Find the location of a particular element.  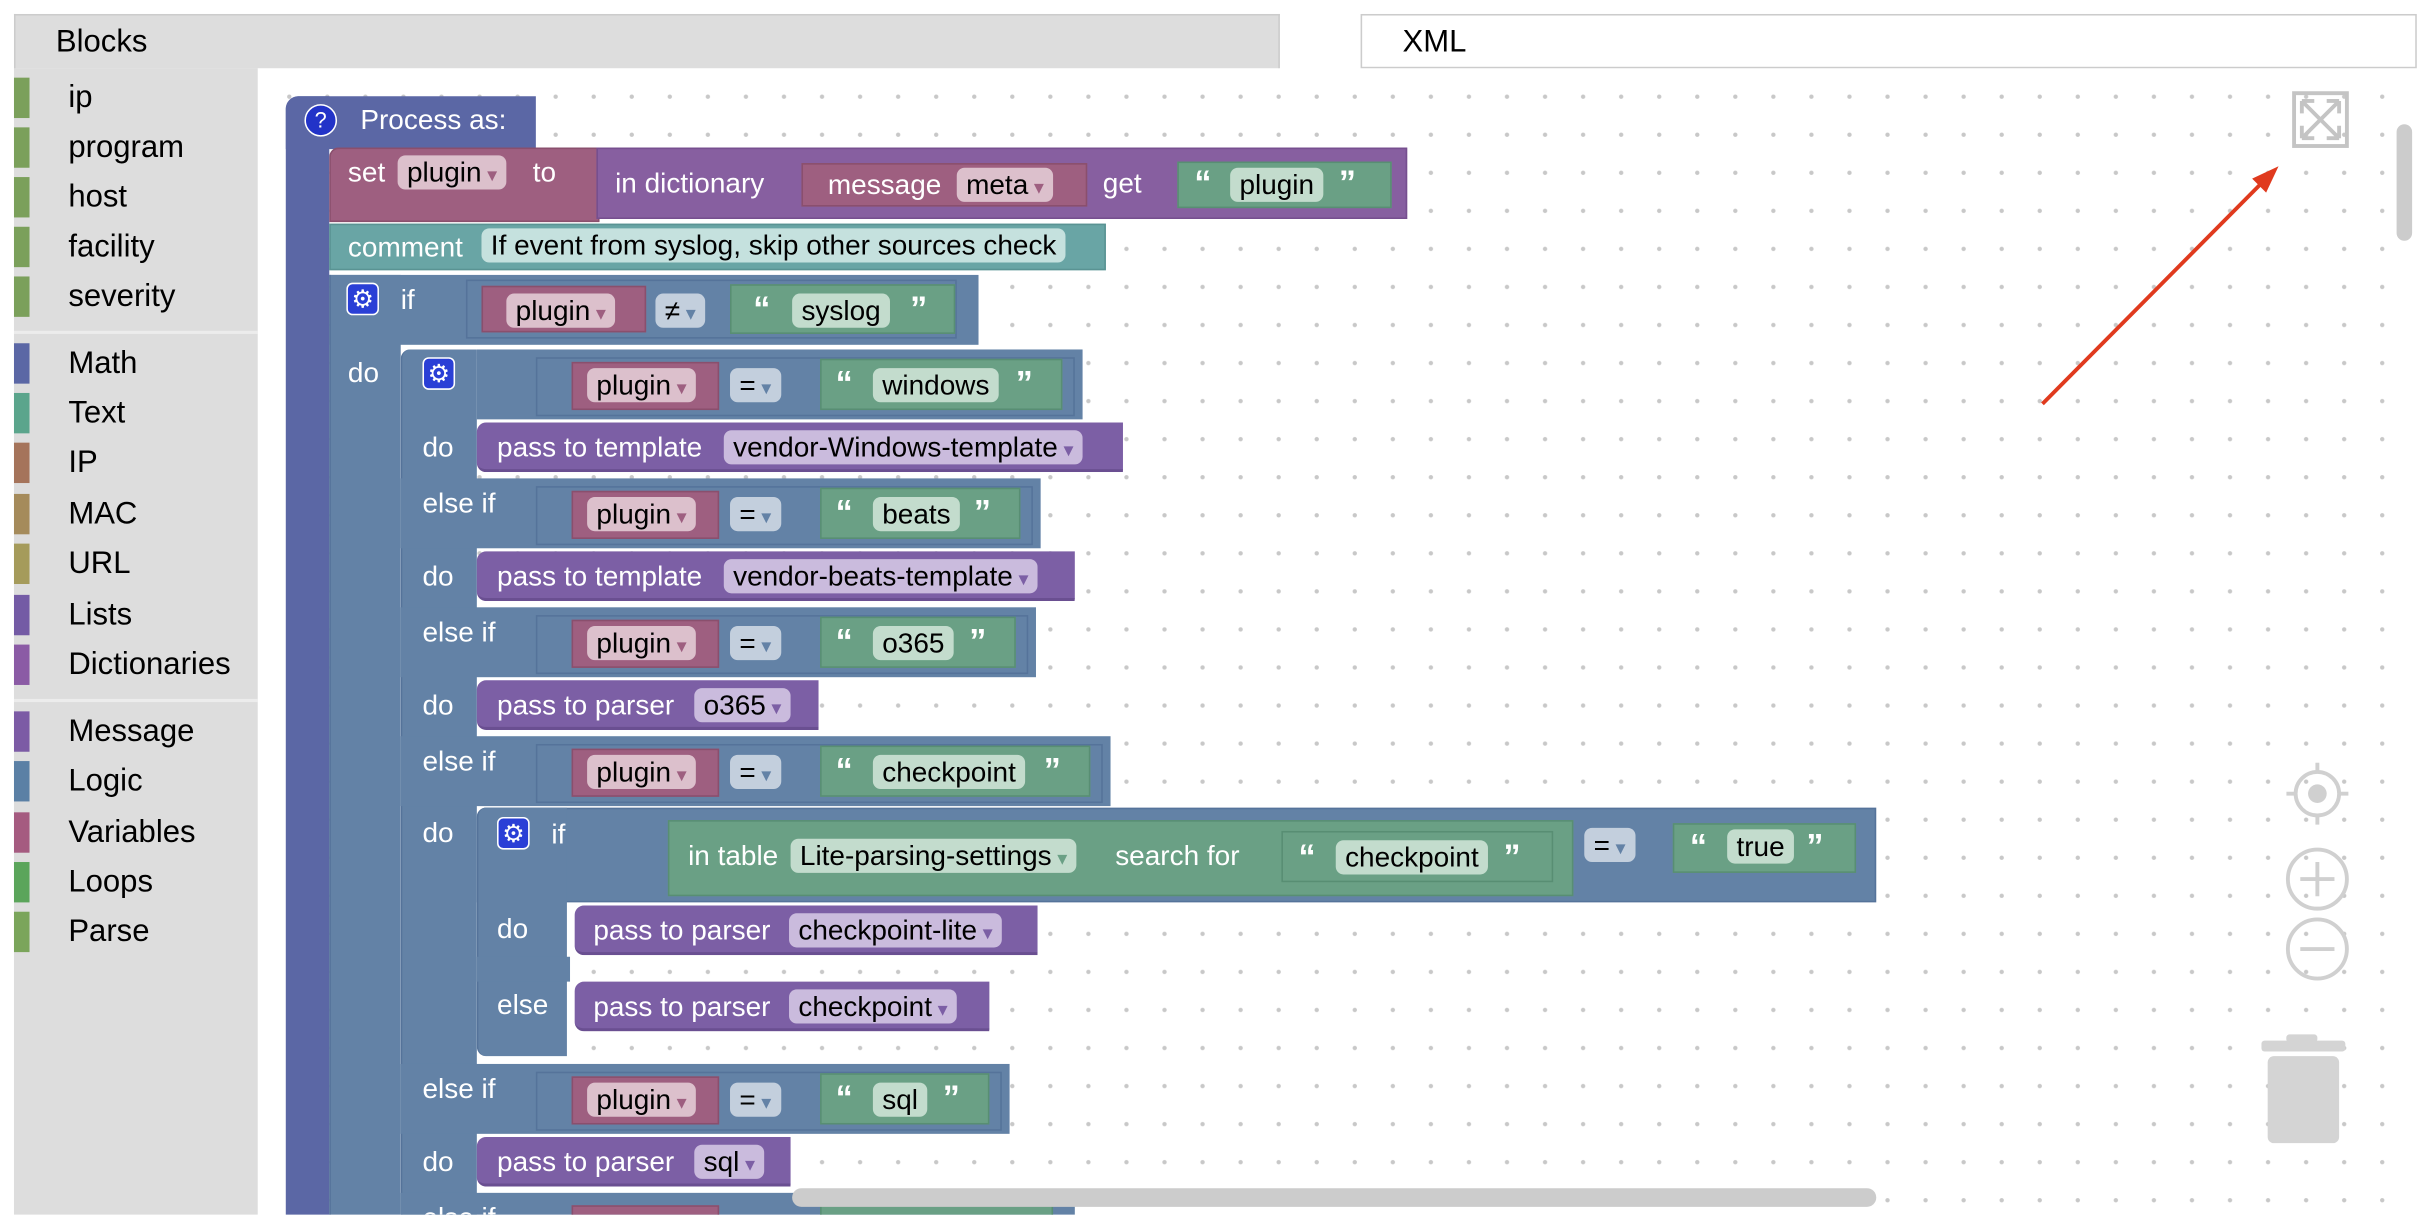

zoom-in-icon is located at coordinates (2317, 879).